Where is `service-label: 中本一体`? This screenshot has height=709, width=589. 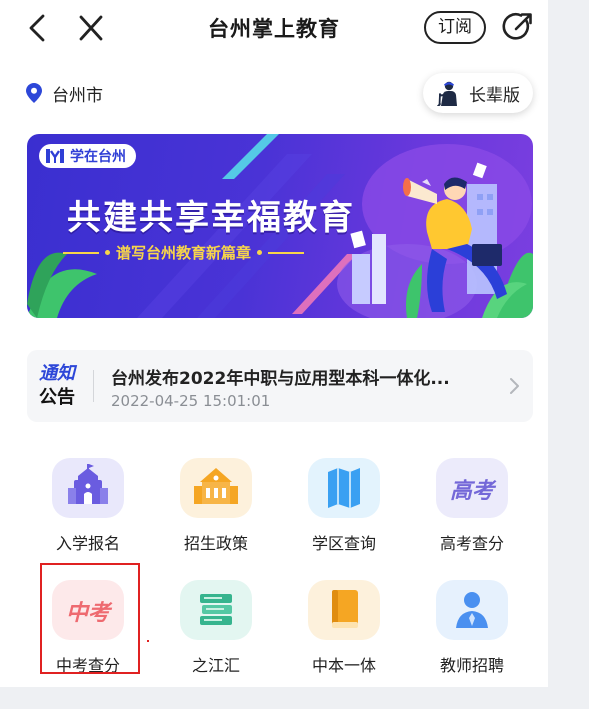 service-label: 中本一体 is located at coordinates (343, 665).